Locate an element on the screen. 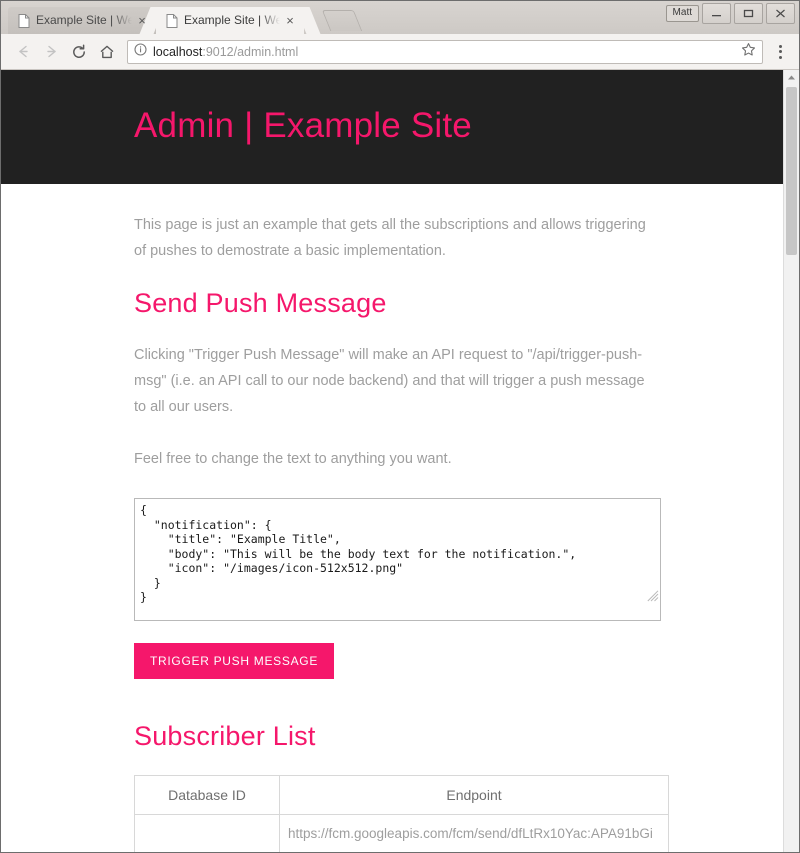 This screenshot has width=800, height=853. browser-toolbar: localhost:9012/admin.html is located at coordinates (400, 52).